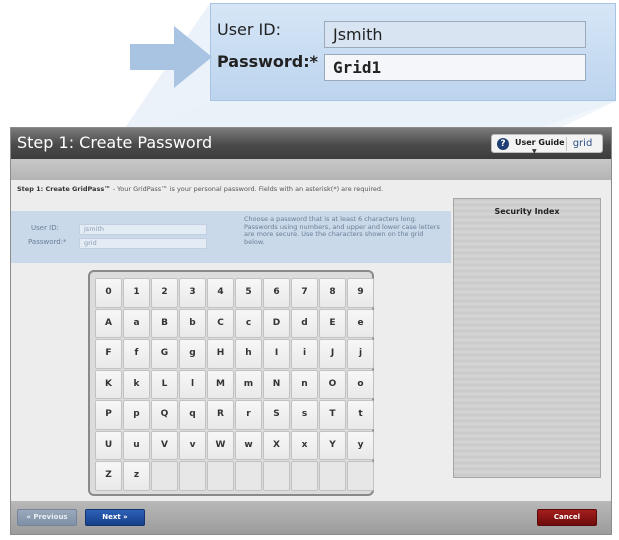  I want to click on character-key: C, so click(220, 323).